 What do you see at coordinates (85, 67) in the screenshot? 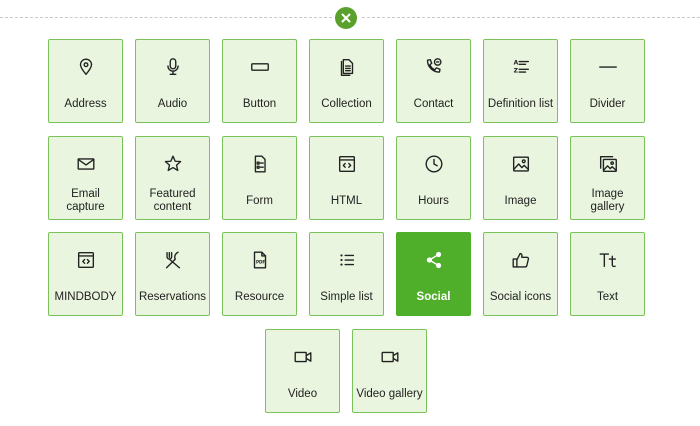
I see `map-pin-icon` at bounding box center [85, 67].